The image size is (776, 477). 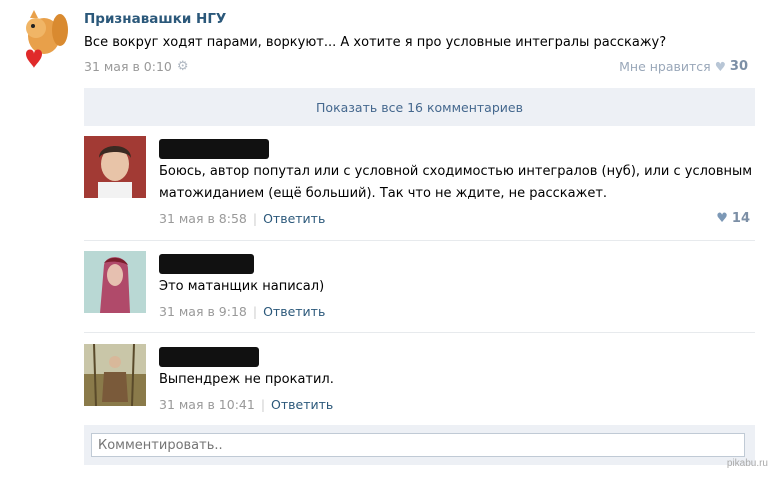 What do you see at coordinates (203, 311) in the screenshot?
I see `comment-date: 31 мая в 9:18` at bounding box center [203, 311].